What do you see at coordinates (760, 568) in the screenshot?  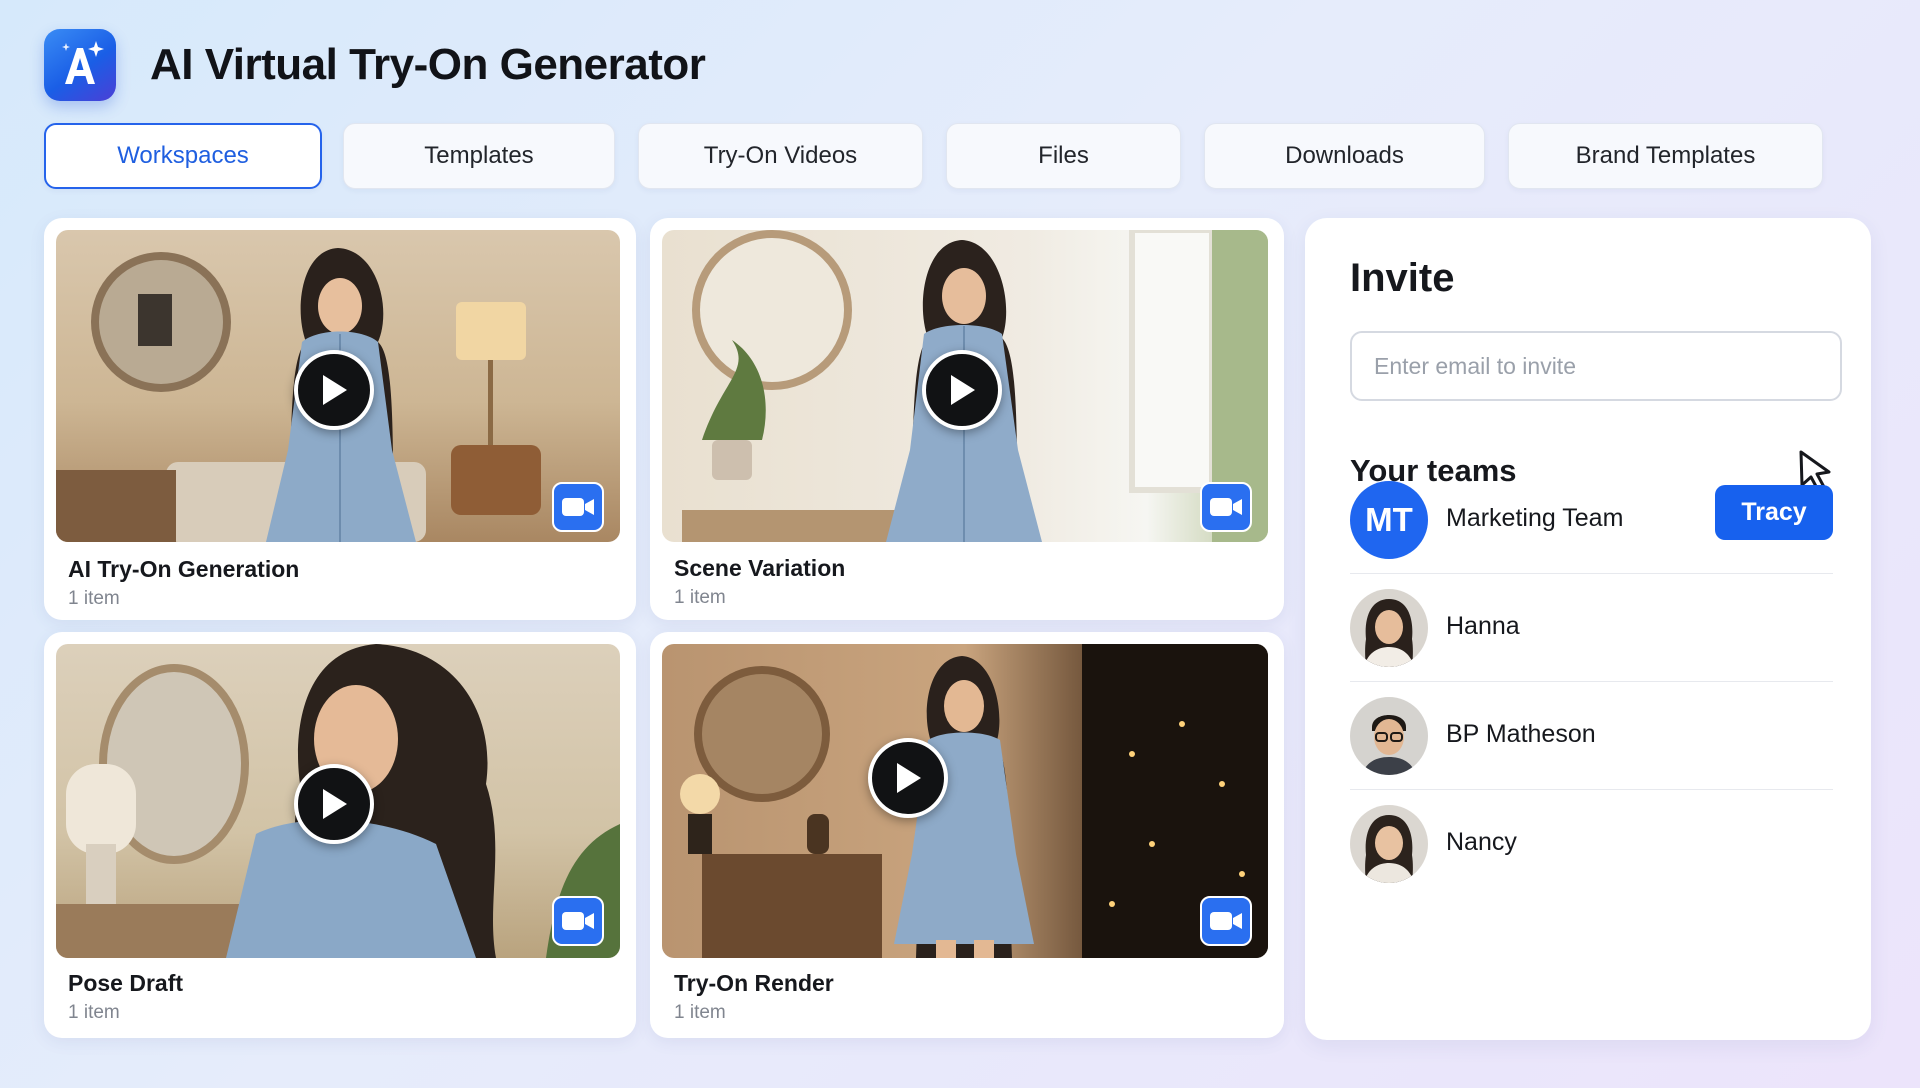 I see `workspace-title: Scene Variation` at bounding box center [760, 568].